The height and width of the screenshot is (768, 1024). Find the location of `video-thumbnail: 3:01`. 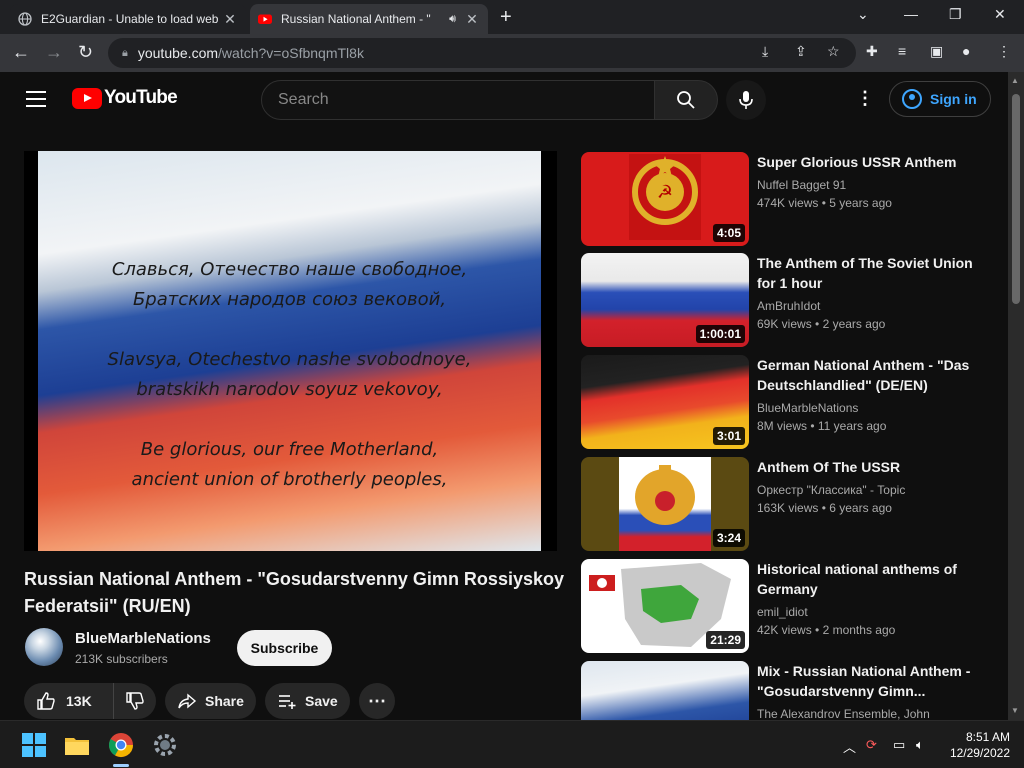

video-thumbnail: 3:01 is located at coordinates (665, 402).